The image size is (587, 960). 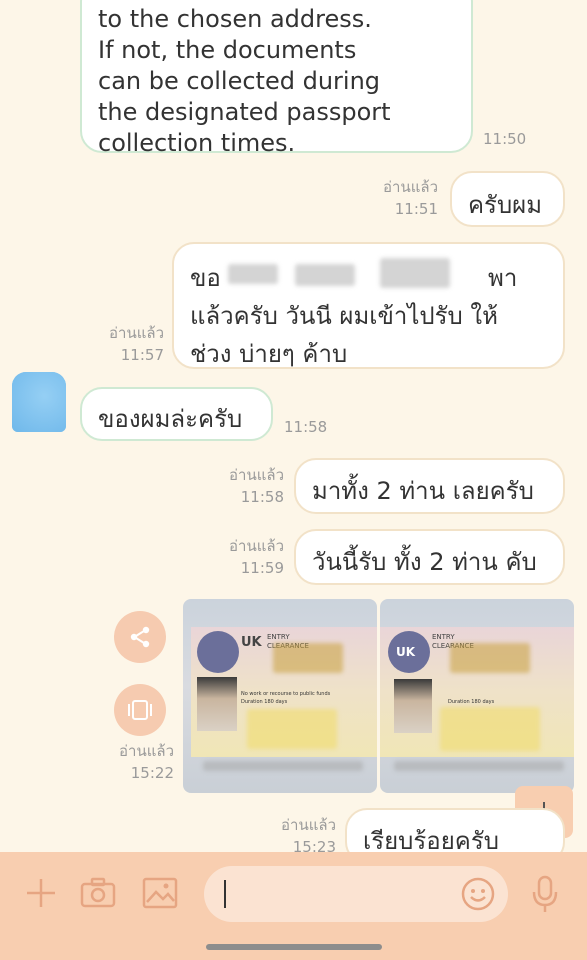 What do you see at coordinates (344, 316) in the screenshot?
I see `message-text-line: แล้วครับ วันนี ผมเข้าไปรับ ให้` at bounding box center [344, 316].